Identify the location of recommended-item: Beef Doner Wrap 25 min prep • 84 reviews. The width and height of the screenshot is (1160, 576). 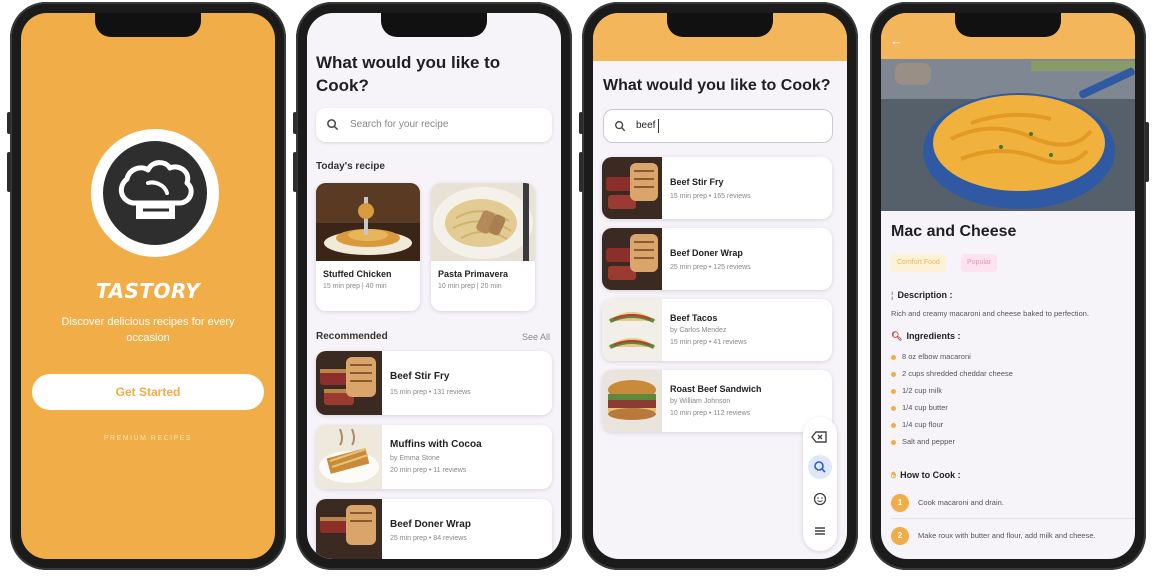
(434, 529).